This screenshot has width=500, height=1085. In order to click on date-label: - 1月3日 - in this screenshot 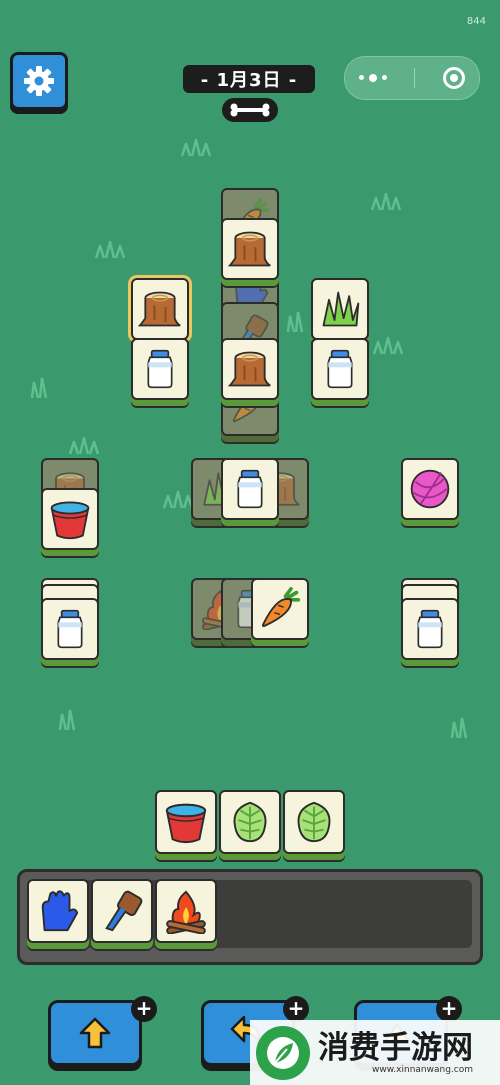, I will do `click(249, 79)`.